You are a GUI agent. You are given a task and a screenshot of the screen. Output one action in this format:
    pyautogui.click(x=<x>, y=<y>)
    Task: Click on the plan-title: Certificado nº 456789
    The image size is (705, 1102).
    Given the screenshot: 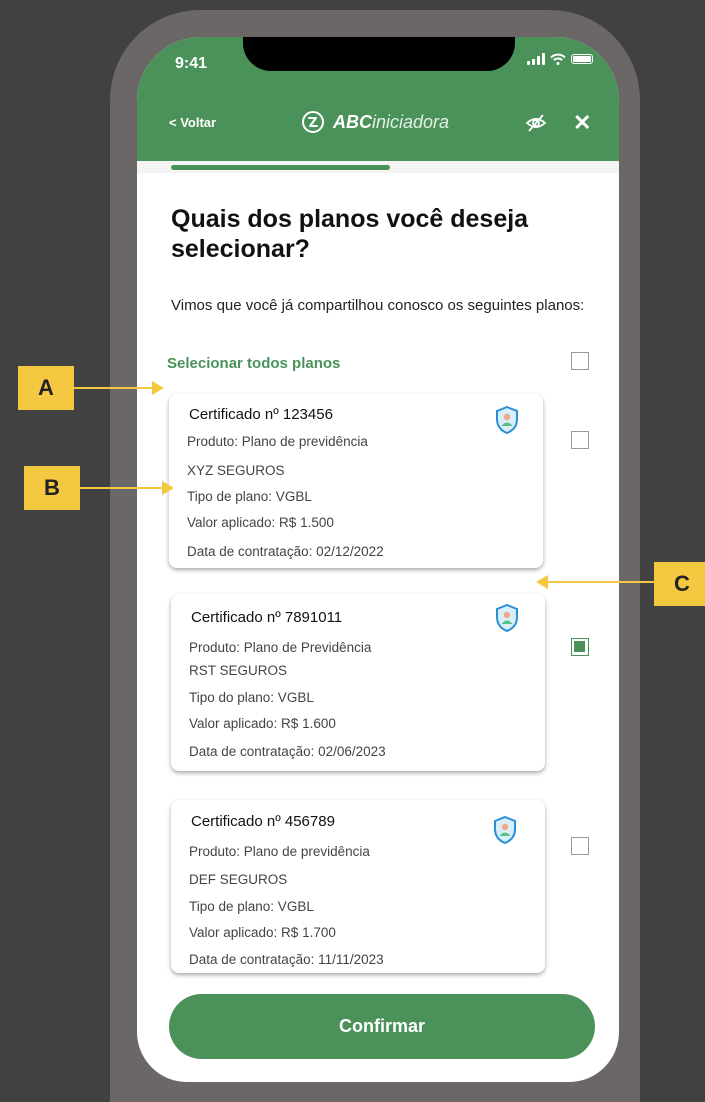 What is the action you would take?
    pyautogui.click(x=263, y=821)
    